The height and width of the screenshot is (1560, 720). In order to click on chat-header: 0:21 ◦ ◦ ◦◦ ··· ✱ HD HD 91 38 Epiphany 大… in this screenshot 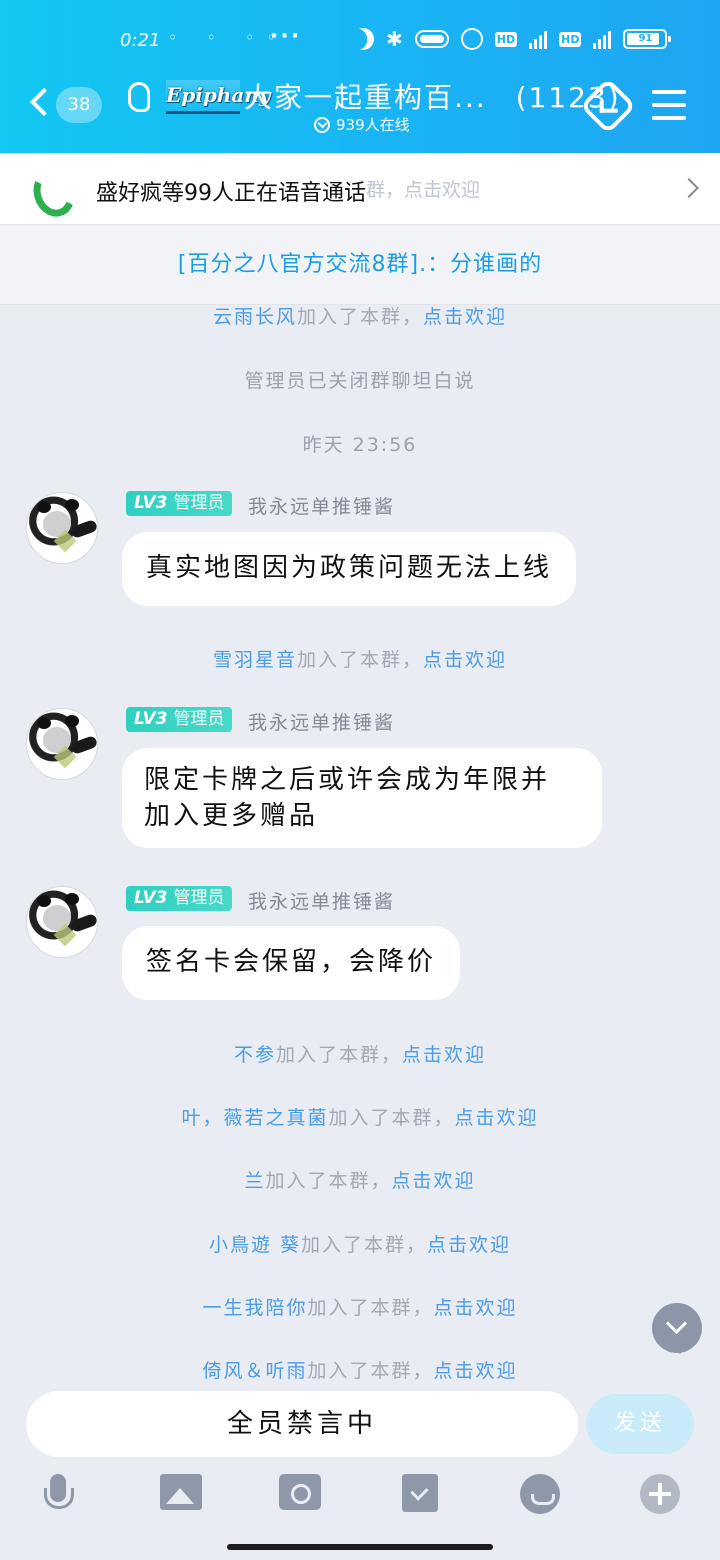, I will do `click(360, 76)`.